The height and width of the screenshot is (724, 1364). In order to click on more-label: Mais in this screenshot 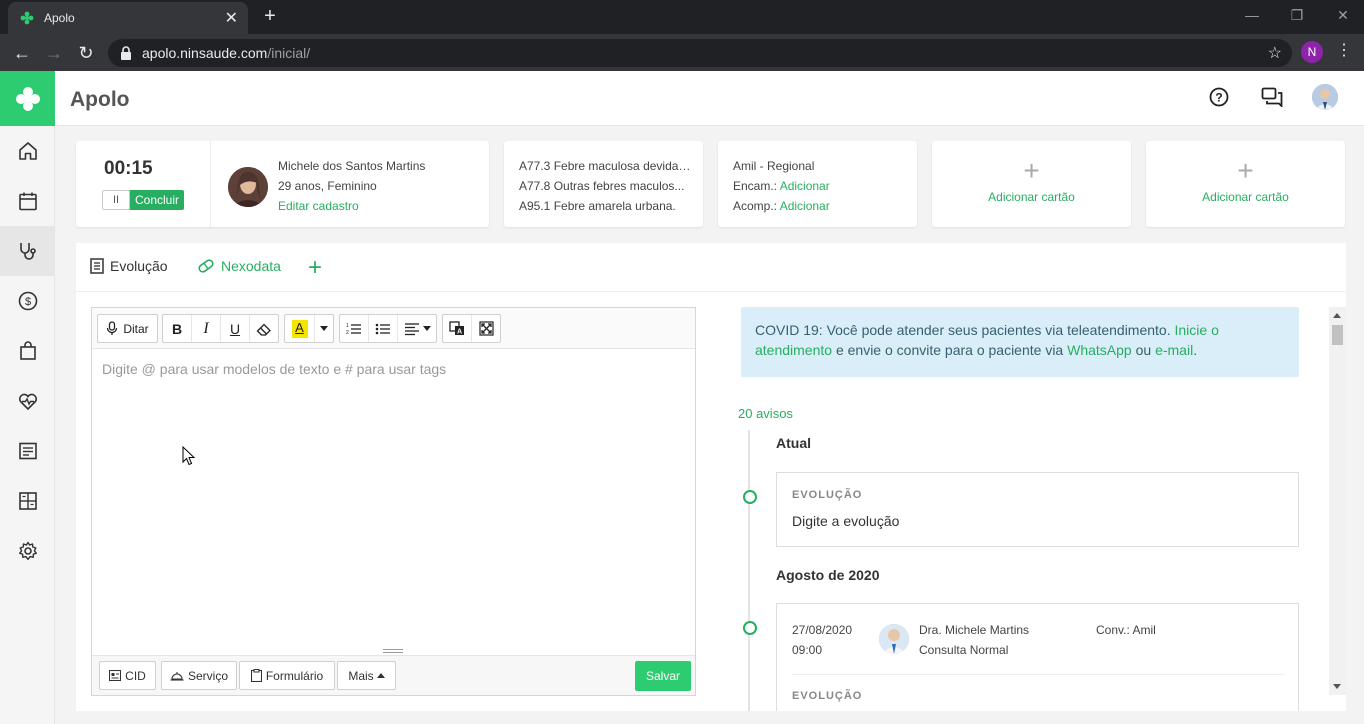, I will do `click(361, 675)`.